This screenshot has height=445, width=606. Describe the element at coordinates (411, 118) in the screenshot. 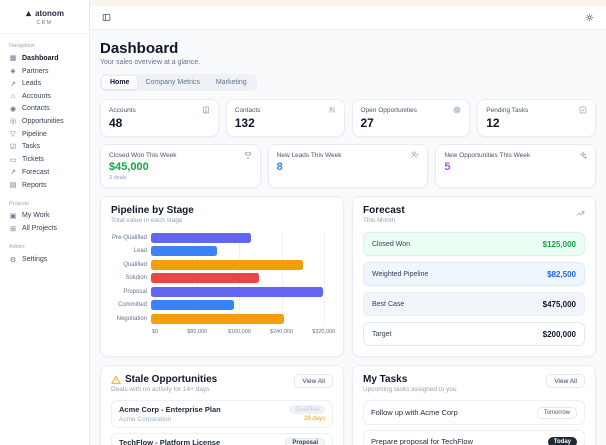

I see `kpi-card-open-opportunities: Open Opportunities 27` at that location.